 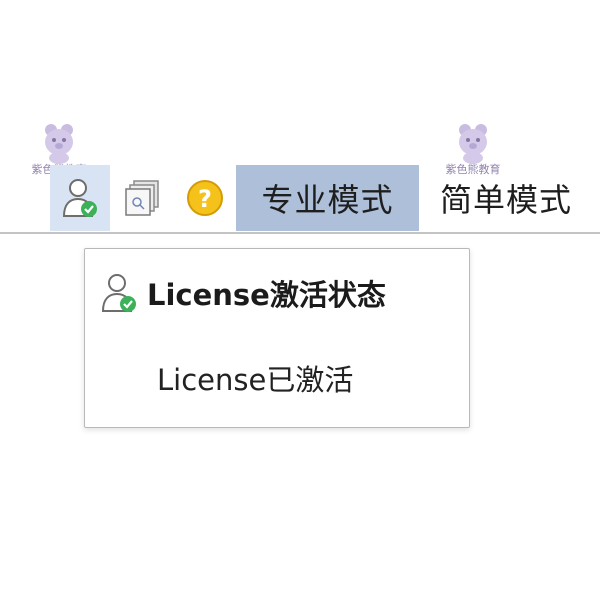 What do you see at coordinates (327, 198) in the screenshot?
I see `pro-mode-button: 专业模式` at bounding box center [327, 198].